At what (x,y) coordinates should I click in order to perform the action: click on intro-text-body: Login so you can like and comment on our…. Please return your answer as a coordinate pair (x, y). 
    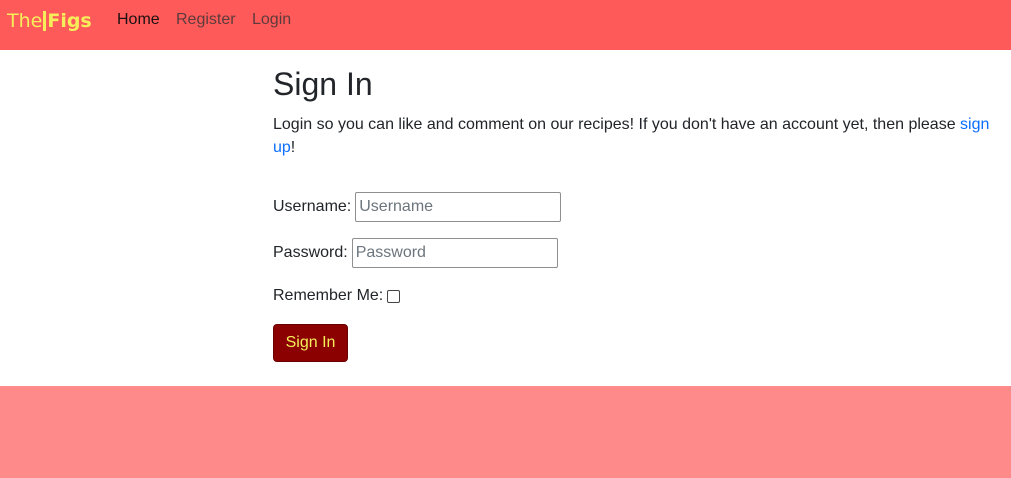
    Looking at the image, I should click on (617, 124).